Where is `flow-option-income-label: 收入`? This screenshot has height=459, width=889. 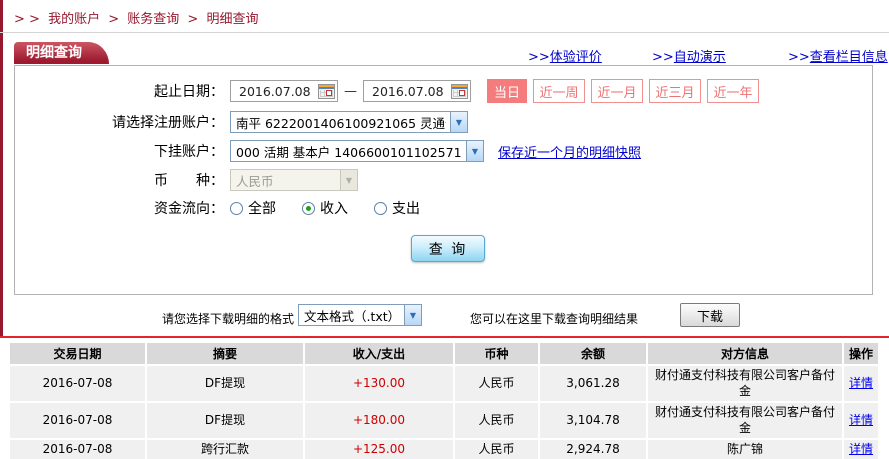
flow-option-income-label: 收入 is located at coordinates (334, 209).